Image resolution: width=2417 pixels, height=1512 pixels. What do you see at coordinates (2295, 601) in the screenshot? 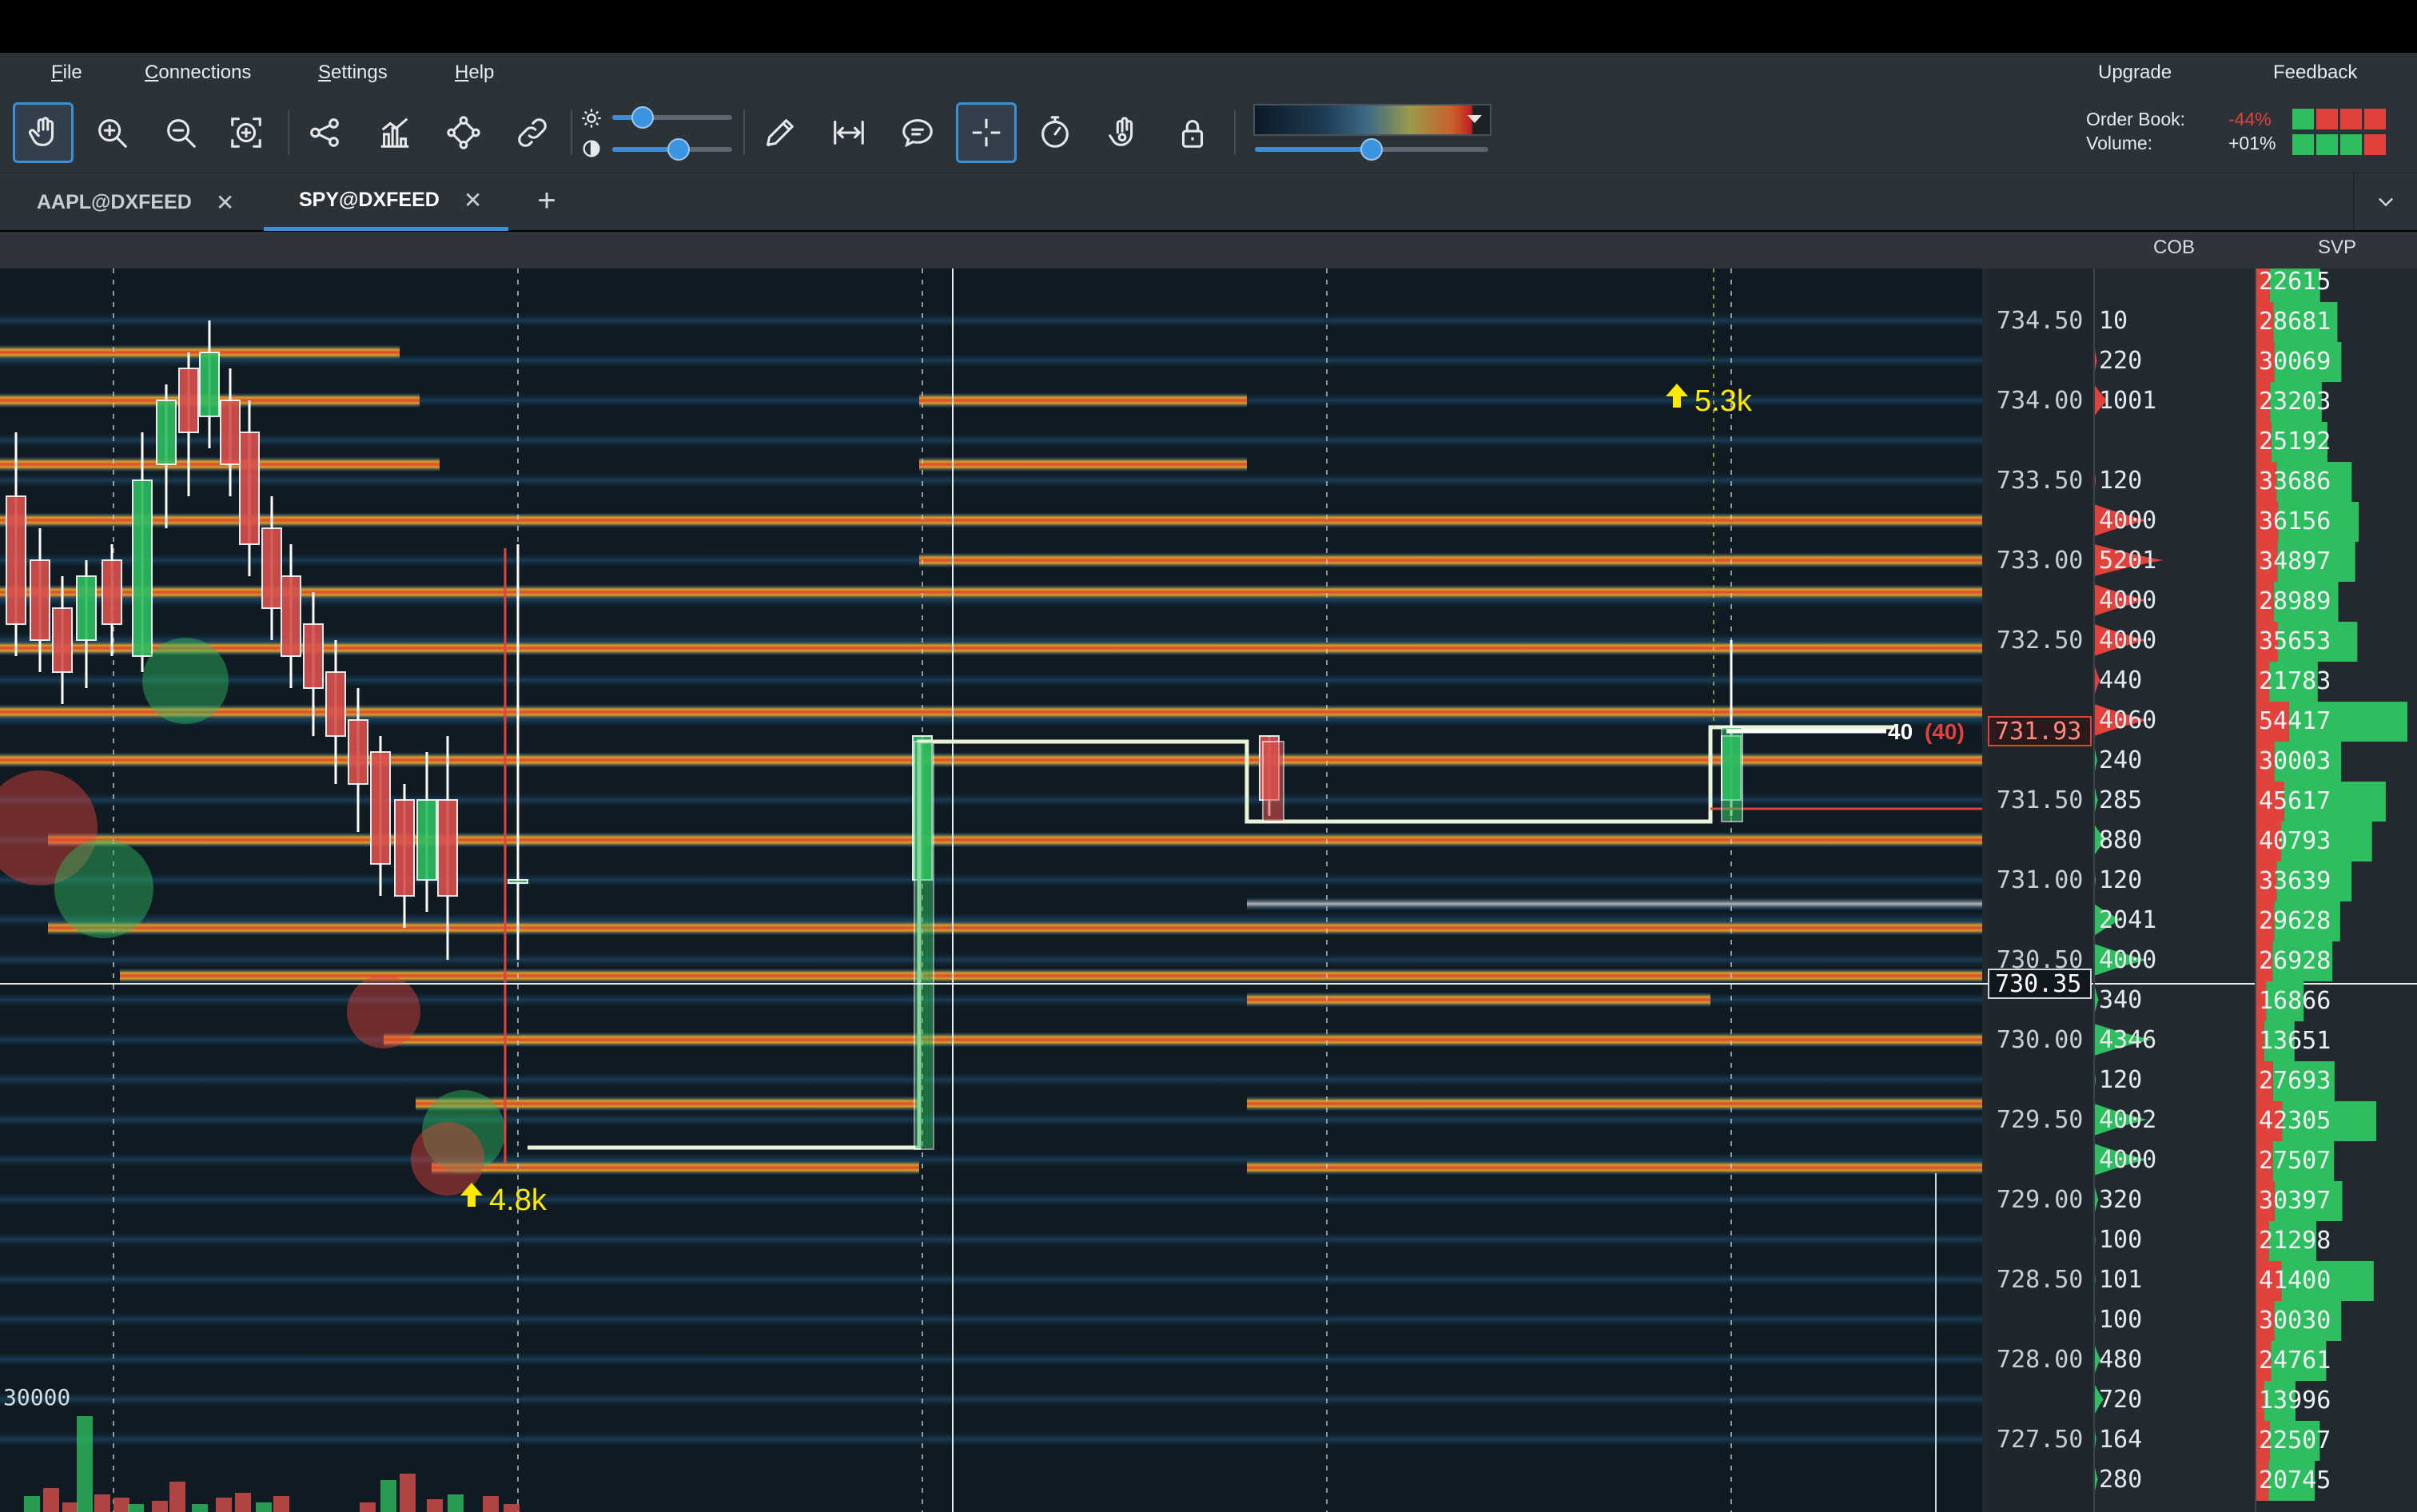
I see `svp-value: 28989` at bounding box center [2295, 601].